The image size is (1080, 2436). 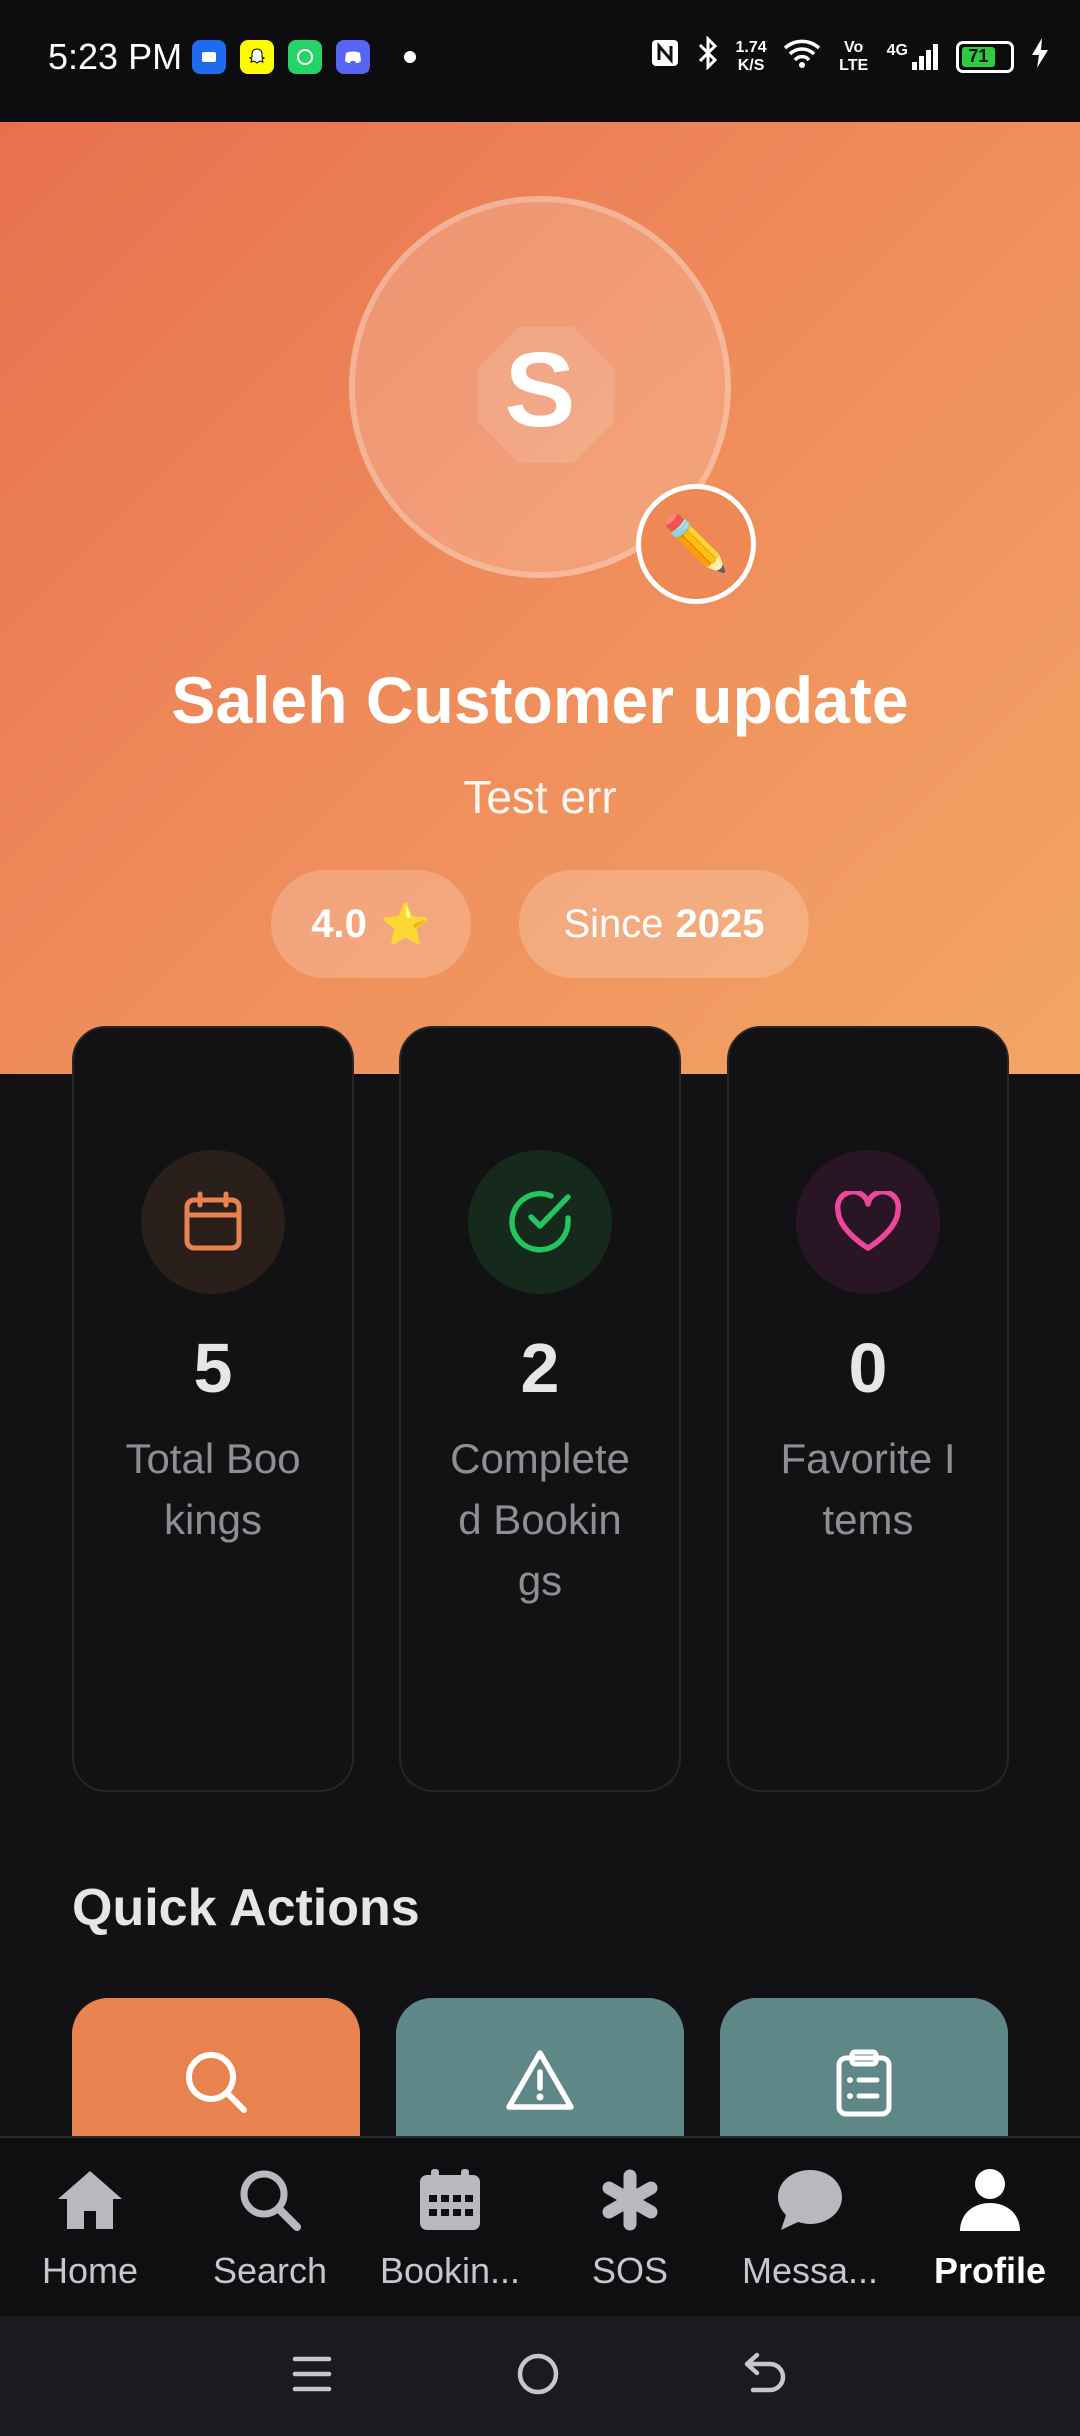 I want to click on status-time: 5:23 PM, so click(x=115, y=56).